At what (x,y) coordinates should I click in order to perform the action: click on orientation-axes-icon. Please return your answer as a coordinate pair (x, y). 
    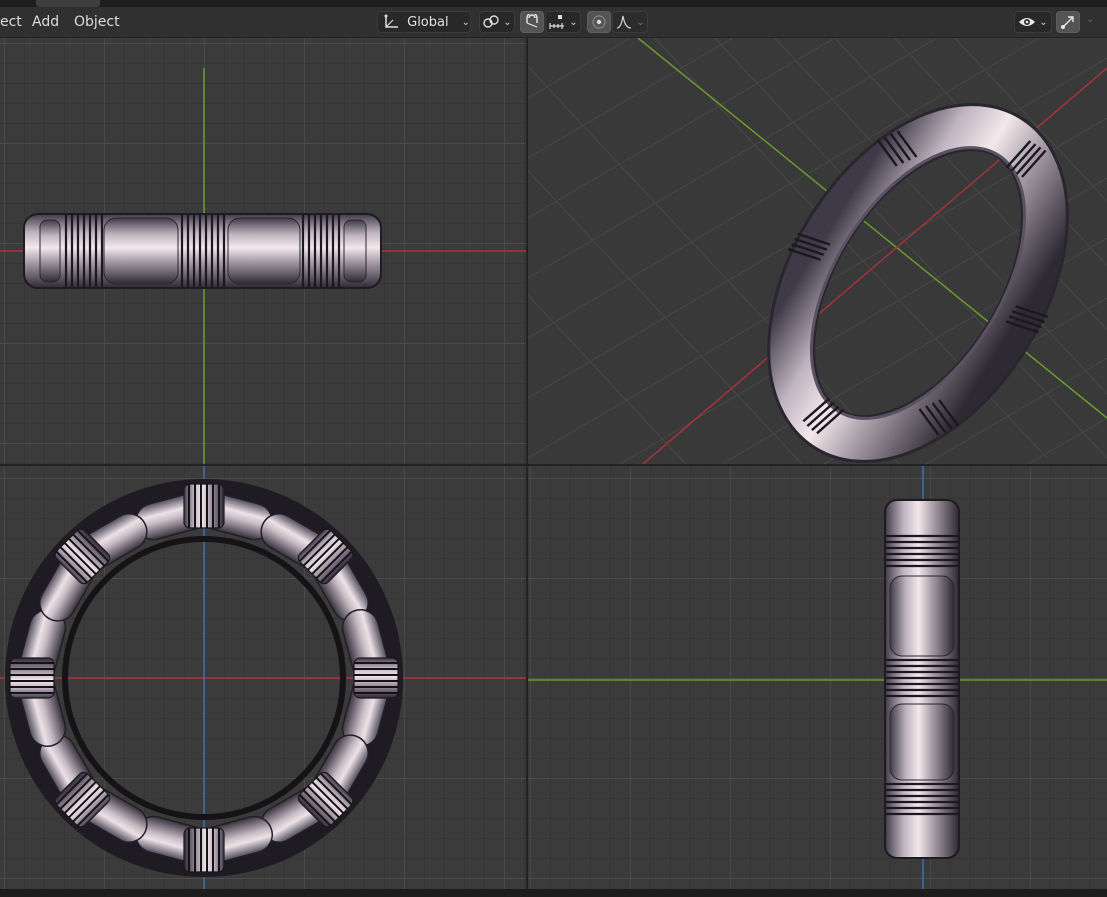
    Looking at the image, I should click on (391, 21).